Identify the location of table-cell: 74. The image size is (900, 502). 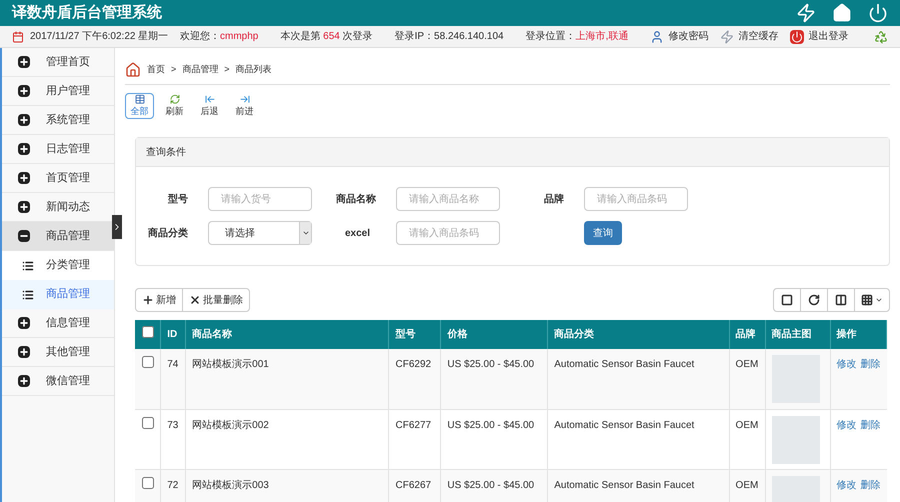
(173, 379).